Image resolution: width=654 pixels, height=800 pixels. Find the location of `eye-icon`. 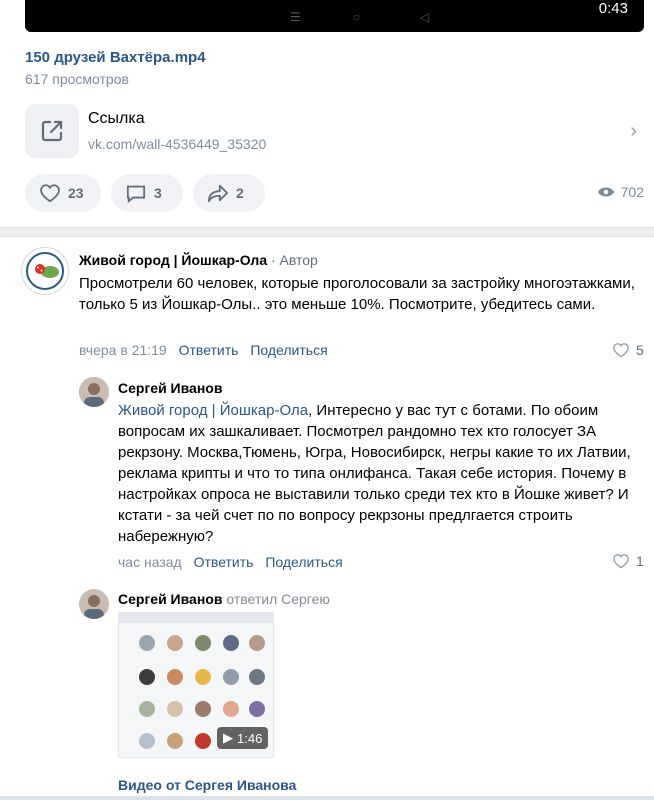

eye-icon is located at coordinates (605, 192).